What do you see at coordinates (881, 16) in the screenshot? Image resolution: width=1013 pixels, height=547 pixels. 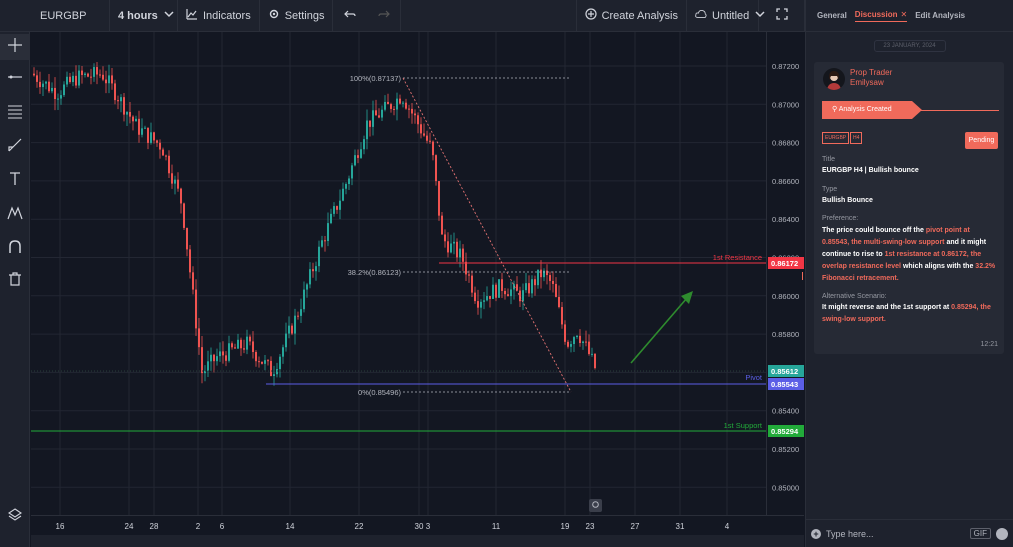 I see `tab-discussion: Discussion ✕` at bounding box center [881, 16].